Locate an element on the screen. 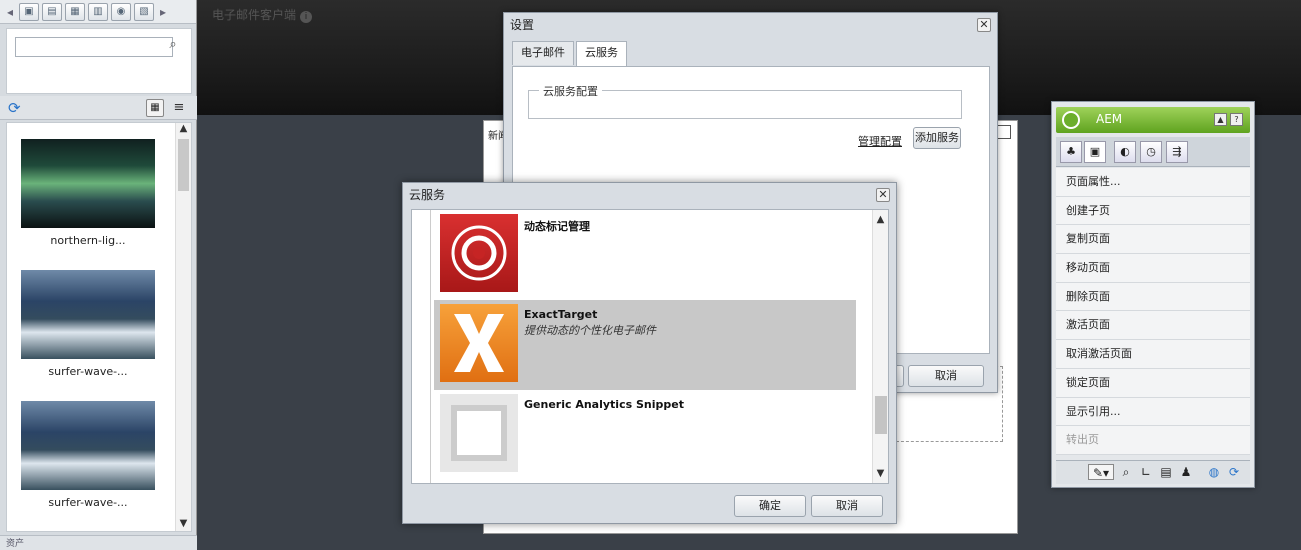 The image size is (1301, 550). service-name: Generic Analytics Snippet is located at coordinates (604, 404).